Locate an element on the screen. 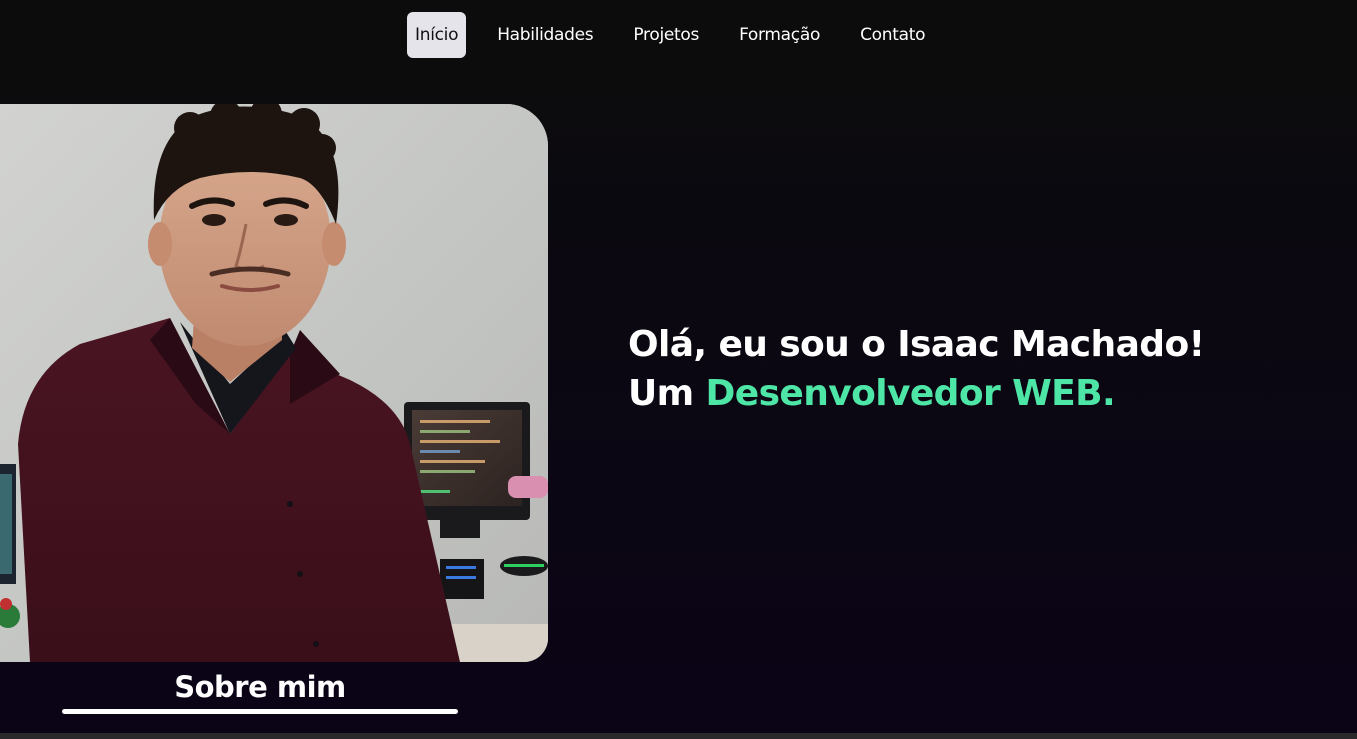 Image resolution: width=1357 pixels, height=739 pixels. nav-item-contato: Contato is located at coordinates (892, 35).